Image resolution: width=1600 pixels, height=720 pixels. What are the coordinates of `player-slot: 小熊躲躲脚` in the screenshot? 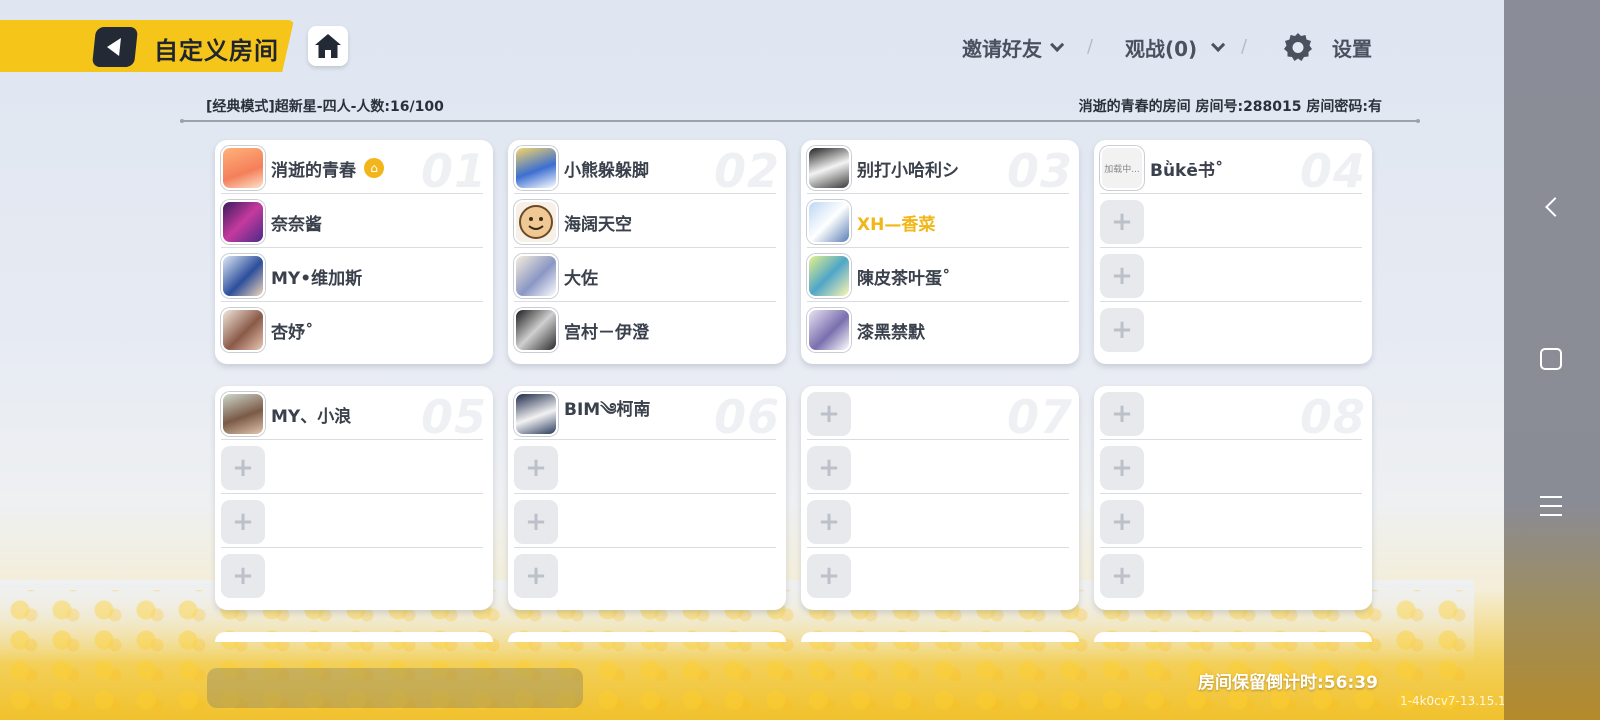 It's located at (645, 168).